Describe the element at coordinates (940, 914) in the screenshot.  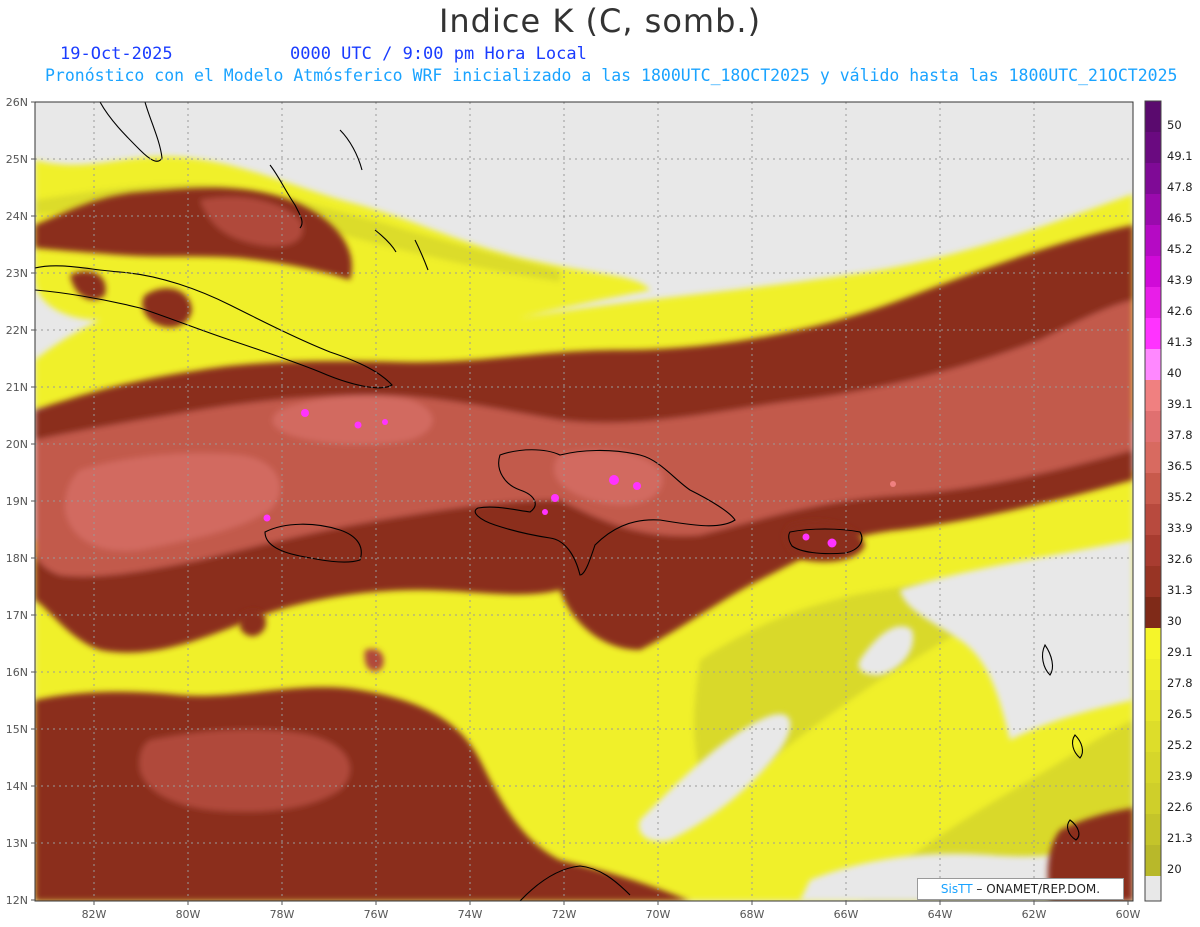
I see `lon-label: 64W` at that location.